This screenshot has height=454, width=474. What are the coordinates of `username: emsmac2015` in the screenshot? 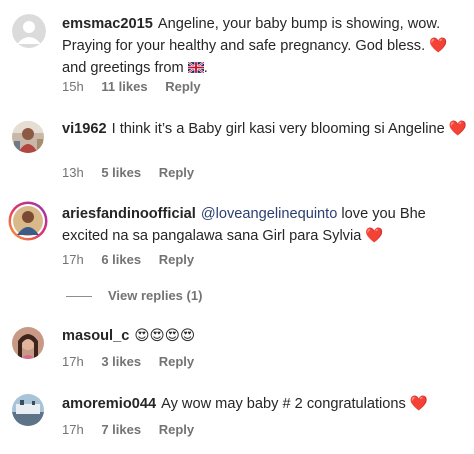 It's located at (107, 24).